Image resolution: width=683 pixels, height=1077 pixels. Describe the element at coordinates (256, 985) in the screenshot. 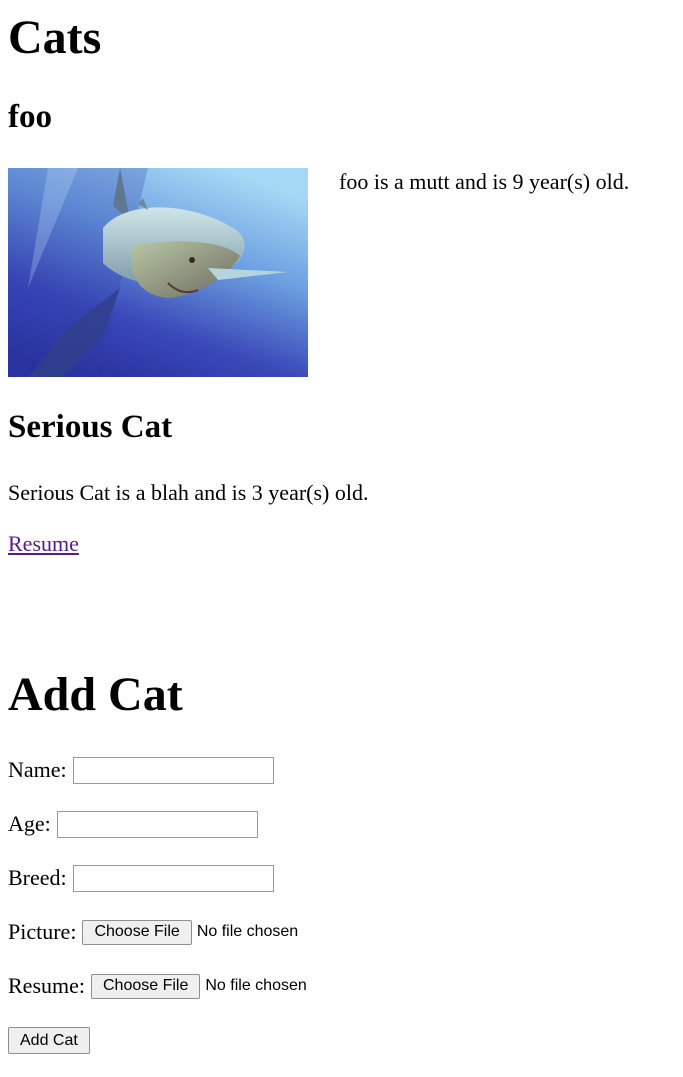

I see `resume-file-status: No file chosen` at that location.